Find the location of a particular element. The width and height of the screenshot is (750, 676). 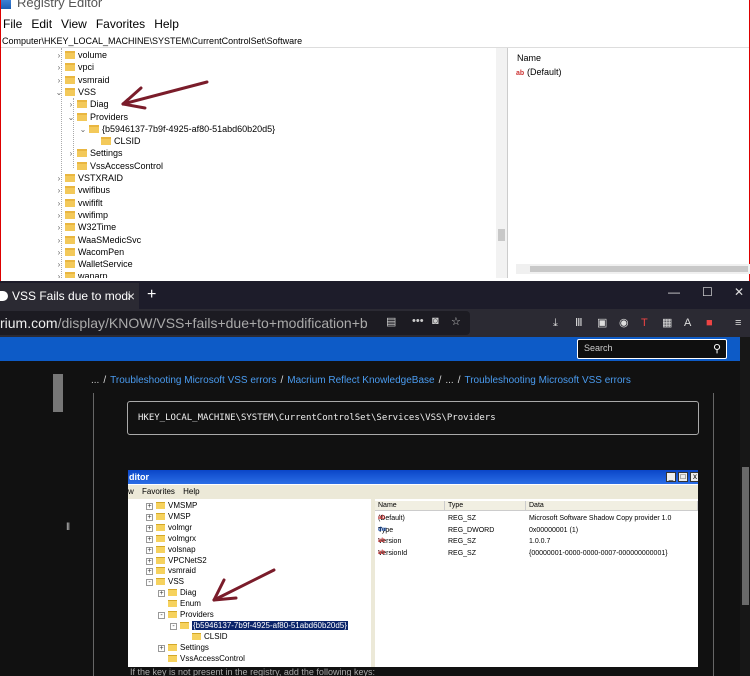

maximize-icon: ☐ is located at coordinates (707, 292).